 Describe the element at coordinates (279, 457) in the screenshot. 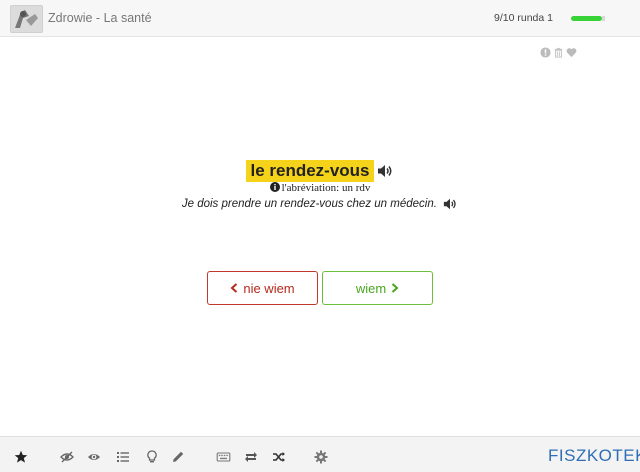

I see `shuffle-icon` at that location.